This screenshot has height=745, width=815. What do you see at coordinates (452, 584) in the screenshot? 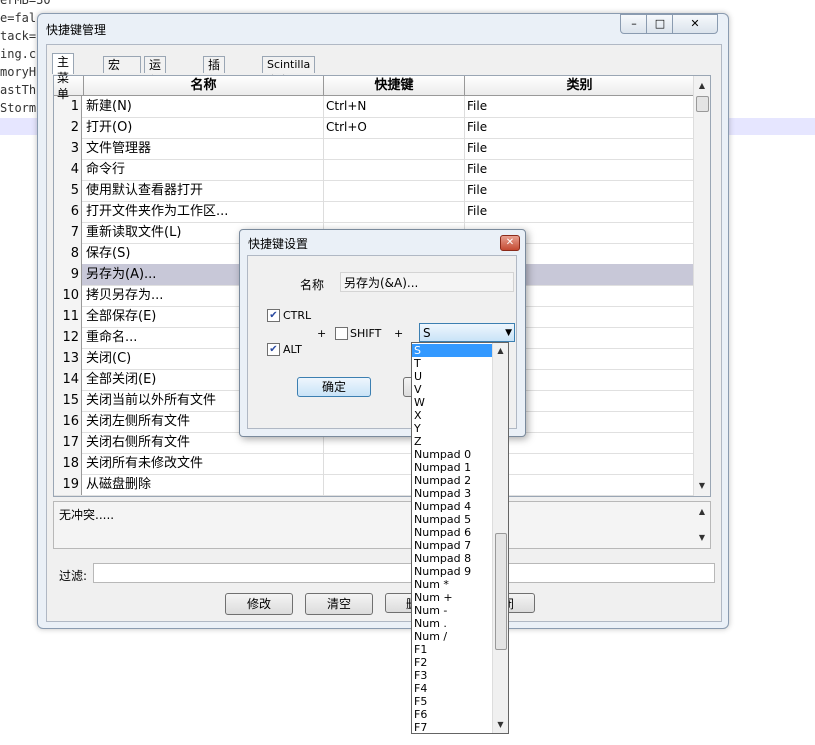
I see `dropdown-option: Num *` at bounding box center [452, 584].